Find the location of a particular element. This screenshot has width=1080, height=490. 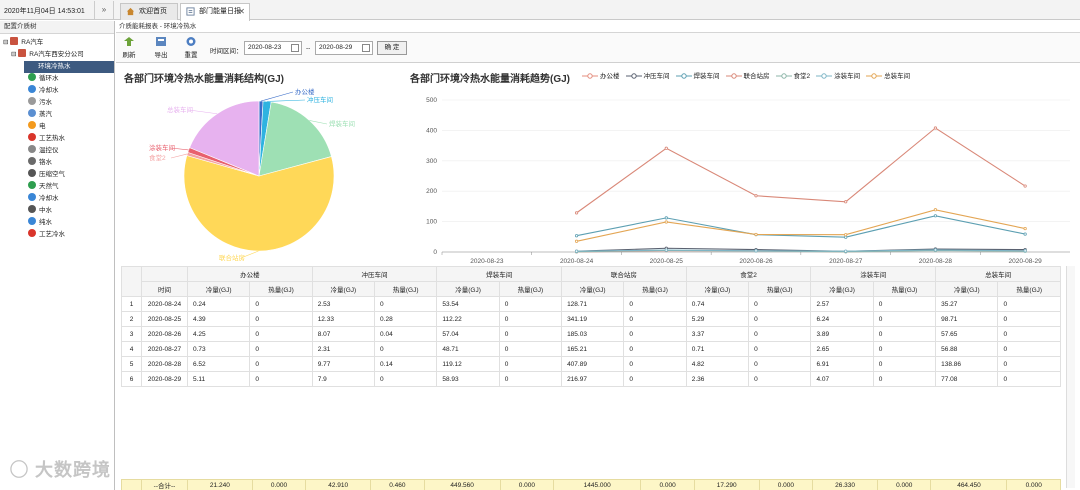

export-button: 导出 is located at coordinates (161, 47).